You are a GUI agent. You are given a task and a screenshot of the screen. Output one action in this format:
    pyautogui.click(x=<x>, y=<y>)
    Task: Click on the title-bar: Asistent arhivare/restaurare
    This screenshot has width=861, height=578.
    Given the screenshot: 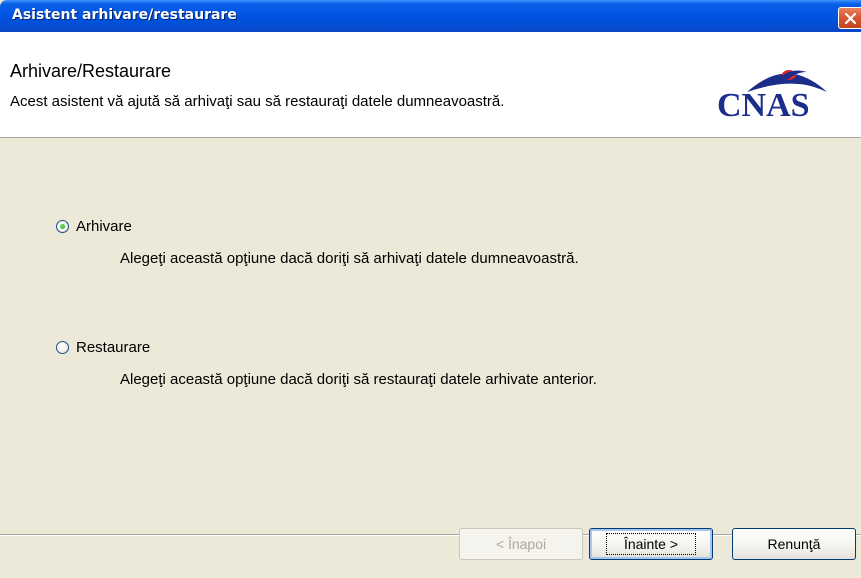 What is the action you would take?
    pyautogui.click(x=430, y=16)
    